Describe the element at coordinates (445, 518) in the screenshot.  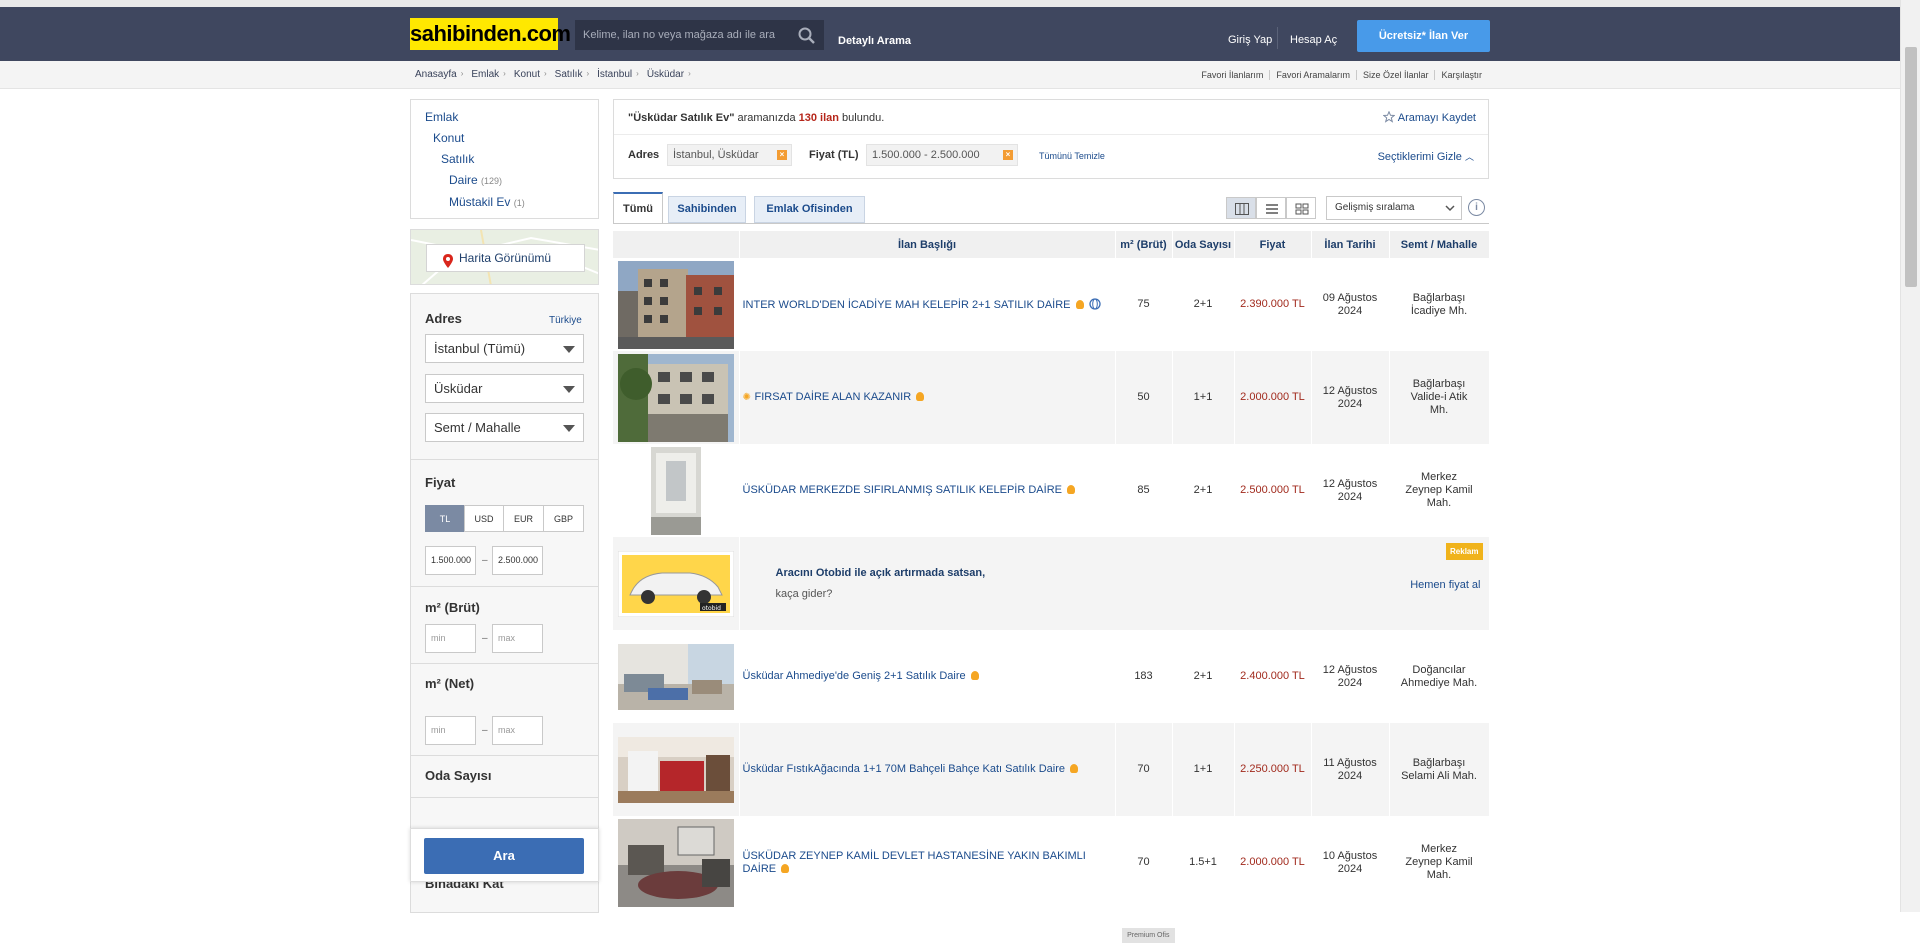
I see `currency-tl: TL` at that location.